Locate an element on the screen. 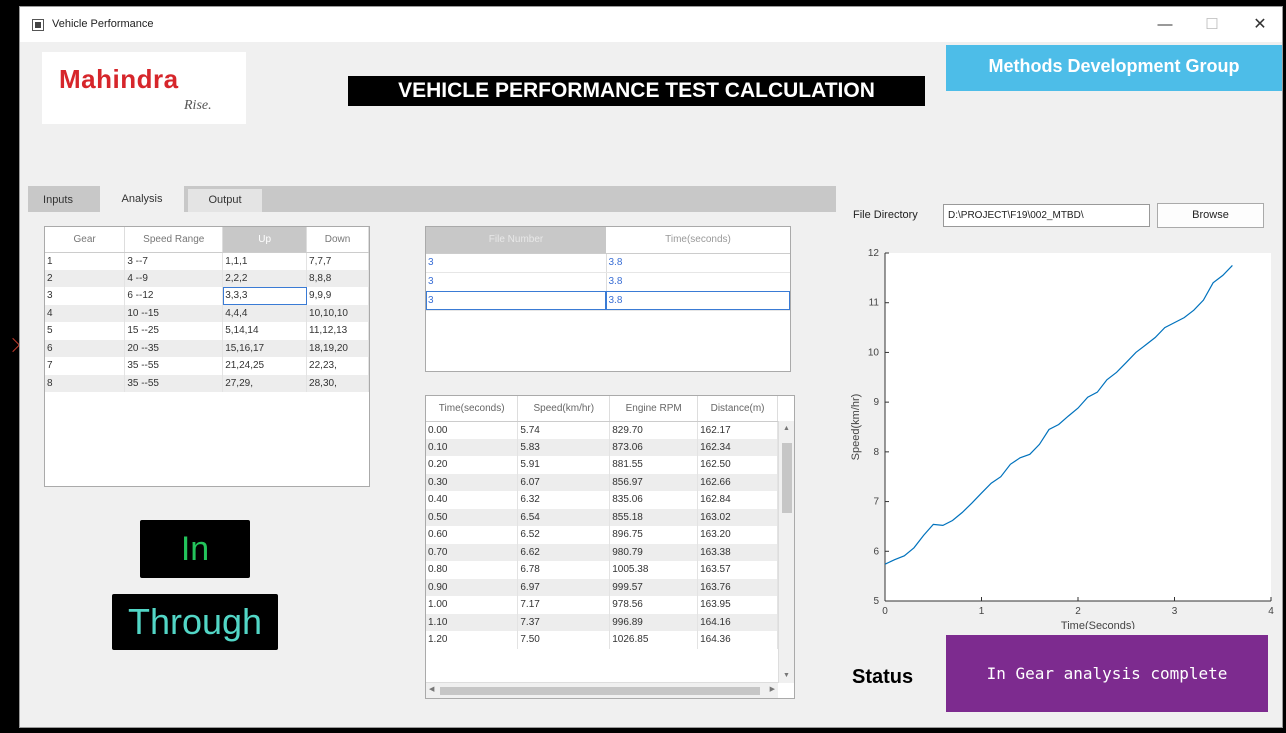  gear-table-row-cell: 8,8,8 is located at coordinates (337, 278).